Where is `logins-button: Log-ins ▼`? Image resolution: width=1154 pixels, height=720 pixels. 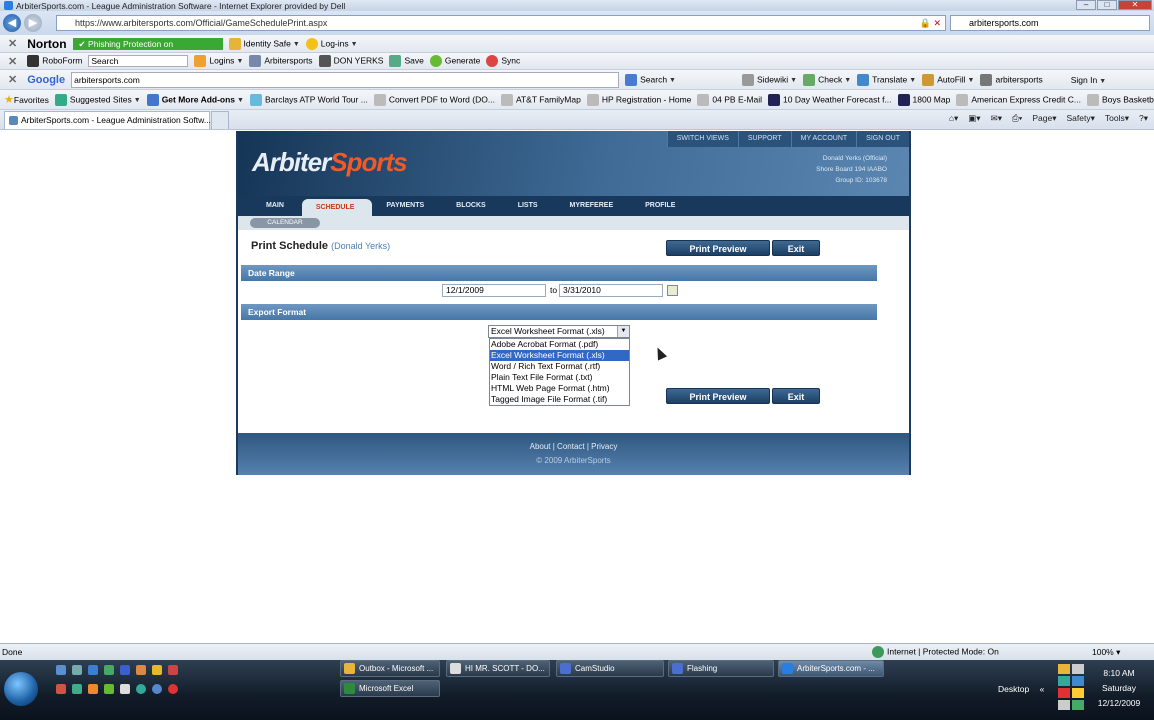
logins-button: Log-ins ▼ is located at coordinates (331, 43).